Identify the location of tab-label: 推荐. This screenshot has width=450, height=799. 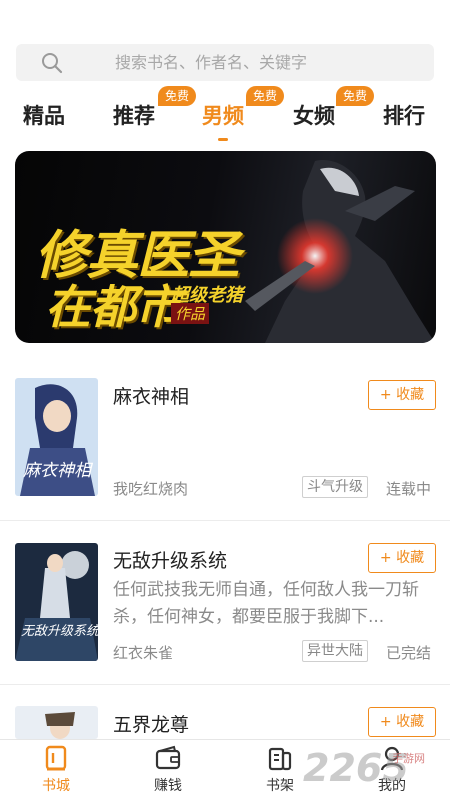
(134, 116).